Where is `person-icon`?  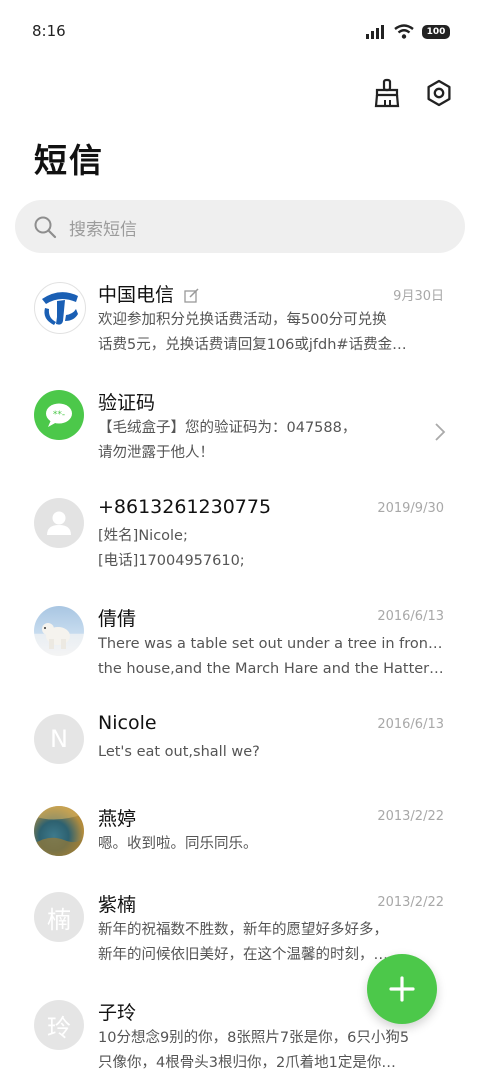
person-icon is located at coordinates (59, 523).